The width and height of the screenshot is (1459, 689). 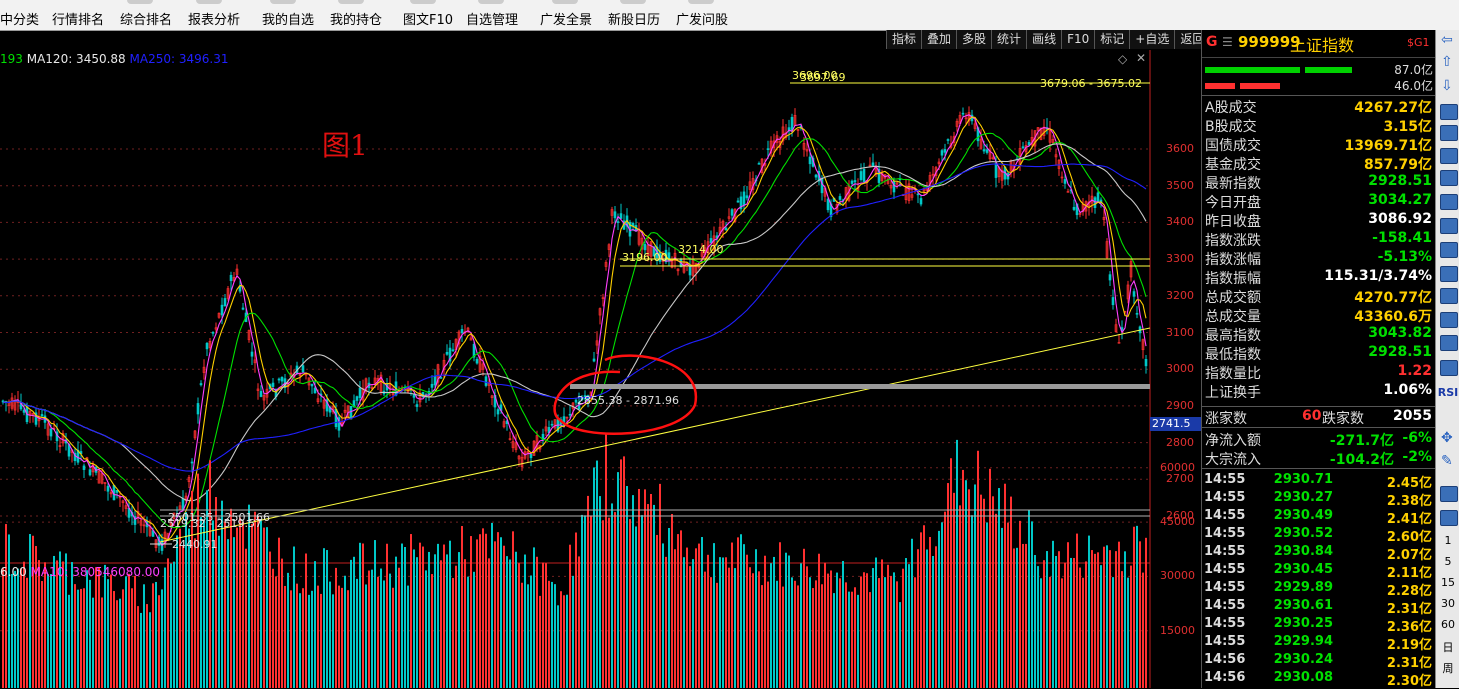 What do you see at coordinates (428, 18) in the screenshot?
I see `menu-f10: 图文F10` at bounding box center [428, 18].